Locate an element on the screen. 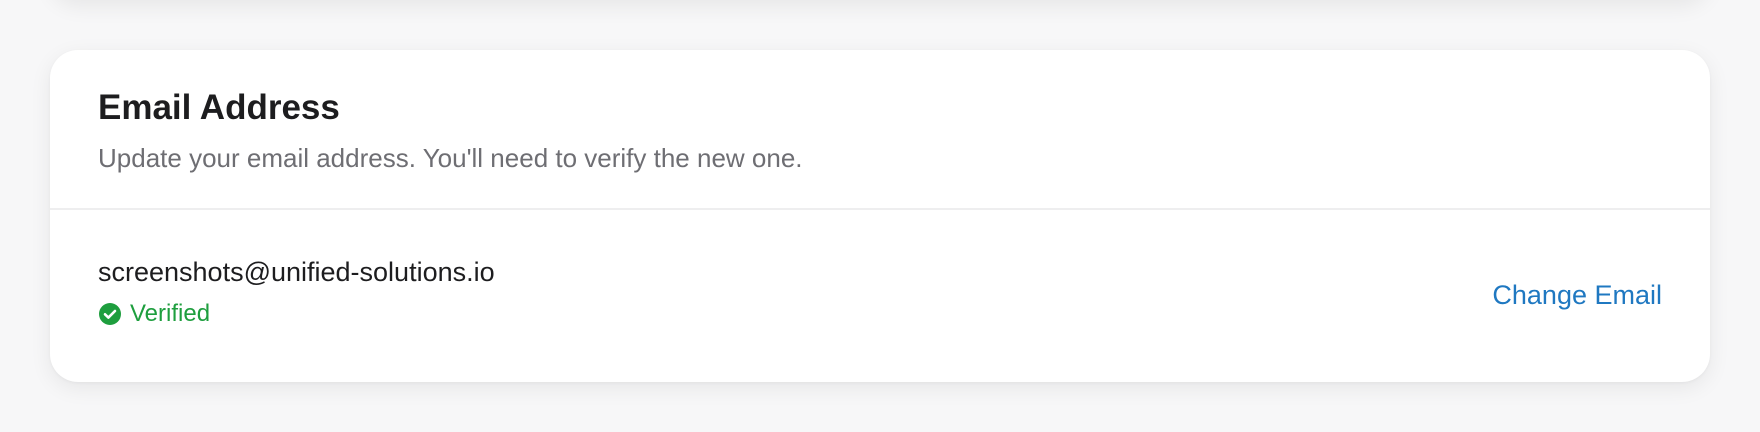 The image size is (1760, 432). section-title: Email Address is located at coordinates (219, 107).